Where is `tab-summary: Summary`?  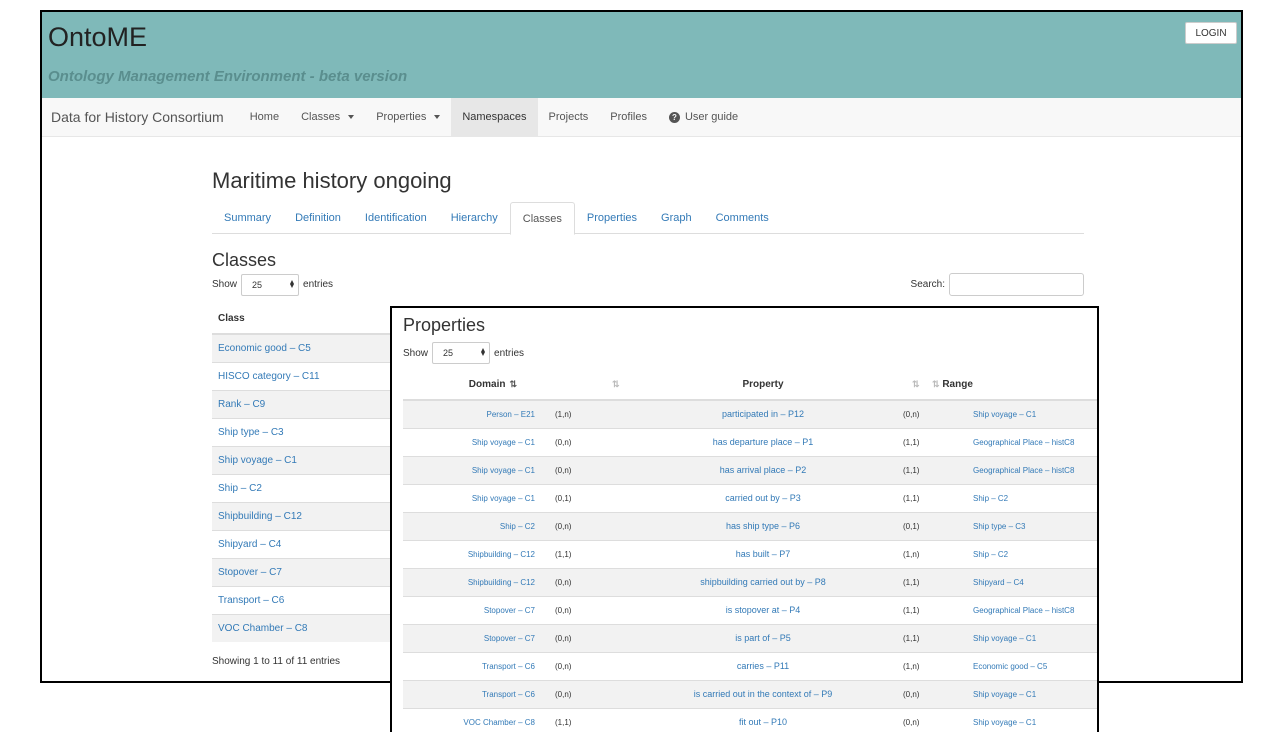
tab-summary: Summary is located at coordinates (247, 217).